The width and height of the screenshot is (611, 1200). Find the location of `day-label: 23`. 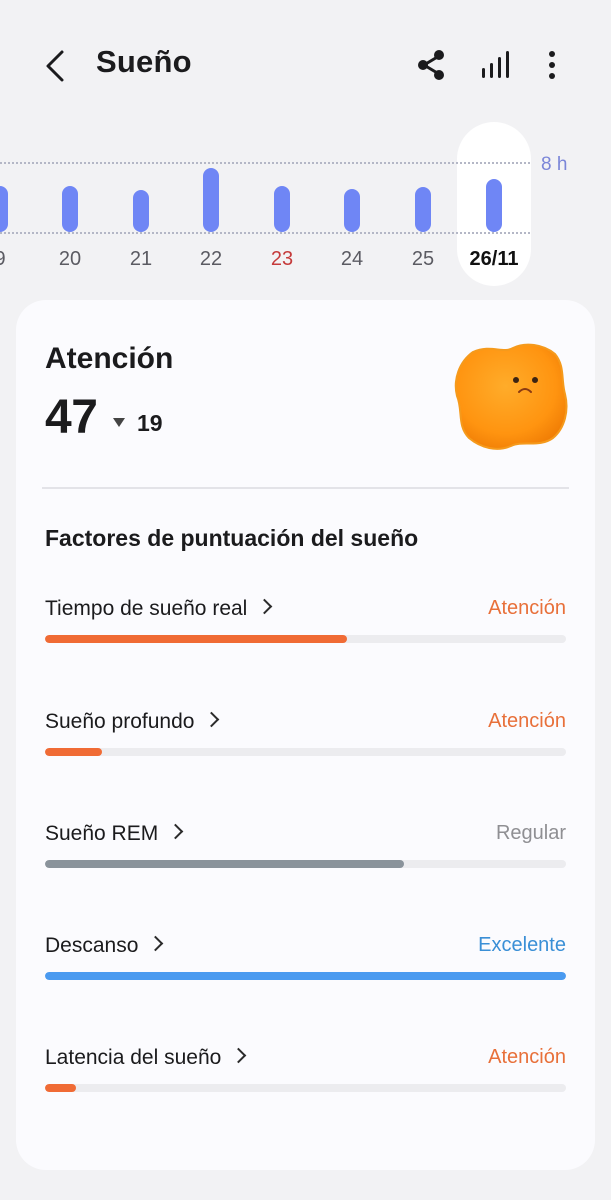

day-label: 23 is located at coordinates (282, 259).